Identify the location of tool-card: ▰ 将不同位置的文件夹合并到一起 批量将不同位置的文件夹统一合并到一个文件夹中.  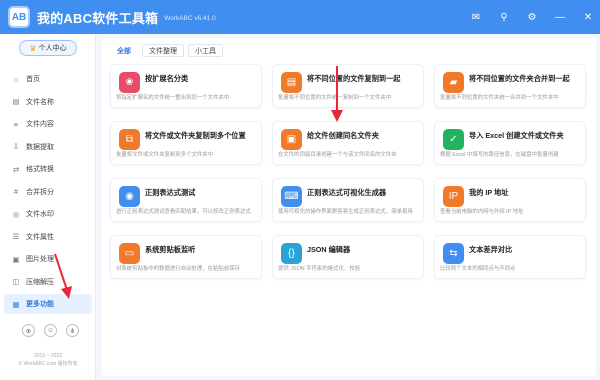
(510, 86).